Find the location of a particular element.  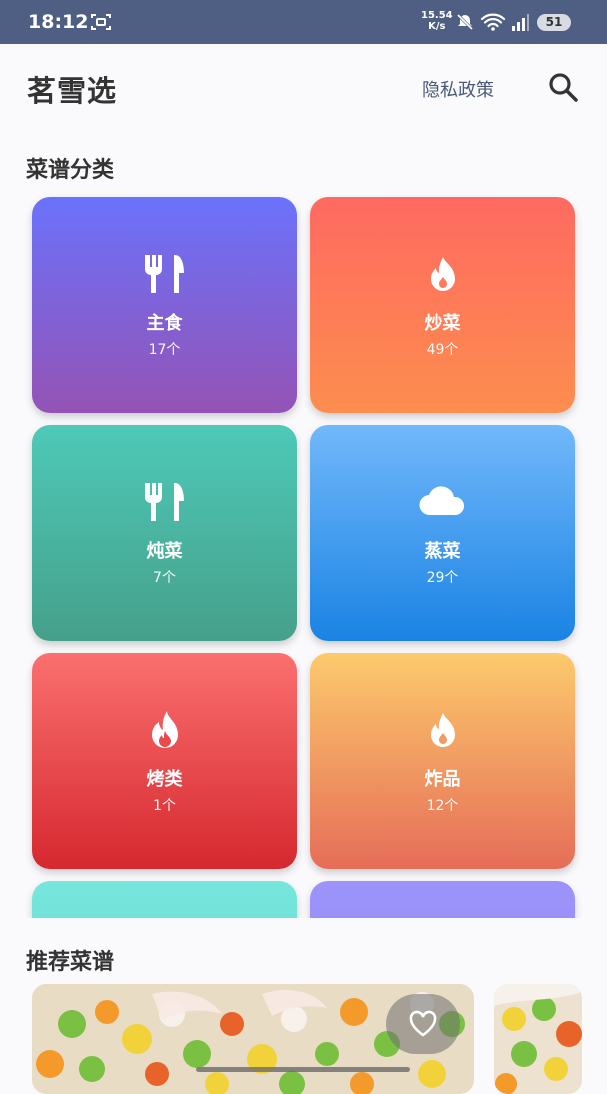

category-name: 炸品 is located at coordinates (442, 779).